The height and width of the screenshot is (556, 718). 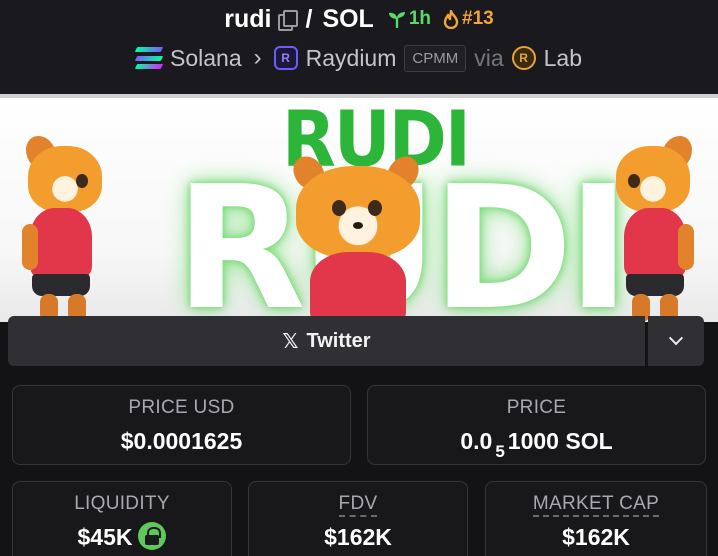 I want to click on price-native-rest: 1000 SOL, so click(x=560, y=441).